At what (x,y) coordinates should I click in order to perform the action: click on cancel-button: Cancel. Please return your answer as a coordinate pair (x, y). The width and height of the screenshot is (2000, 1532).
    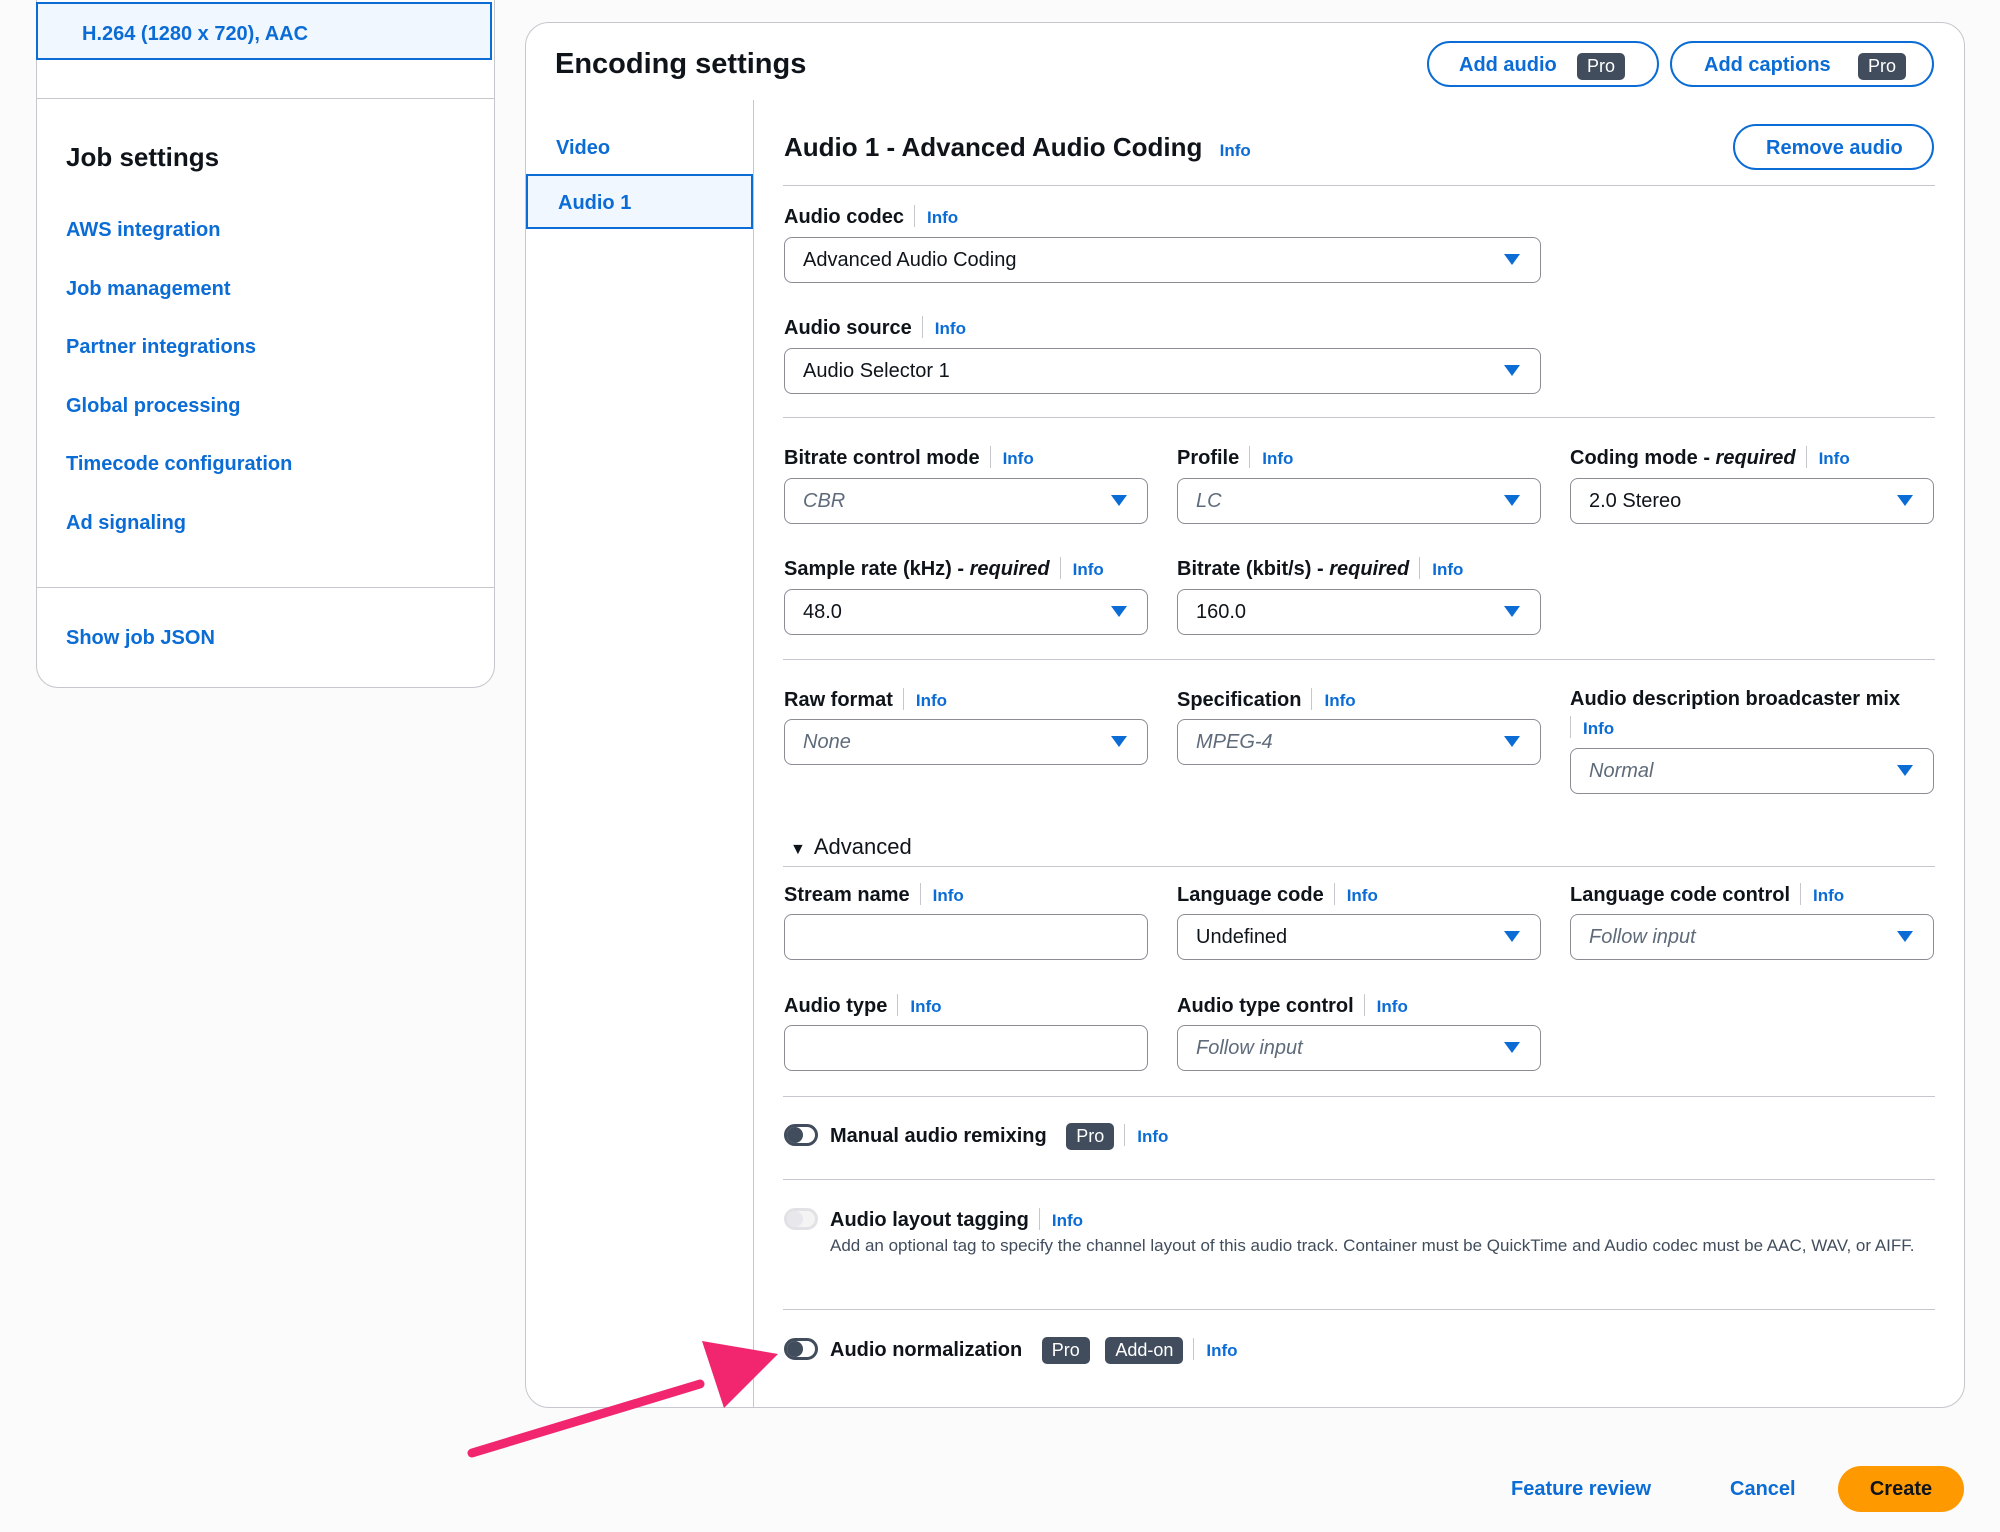
    Looking at the image, I should click on (1763, 1489).